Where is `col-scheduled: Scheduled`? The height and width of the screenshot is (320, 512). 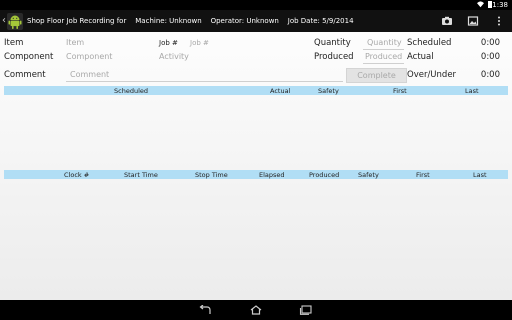
col-scheduled: Scheduled is located at coordinates (131, 91).